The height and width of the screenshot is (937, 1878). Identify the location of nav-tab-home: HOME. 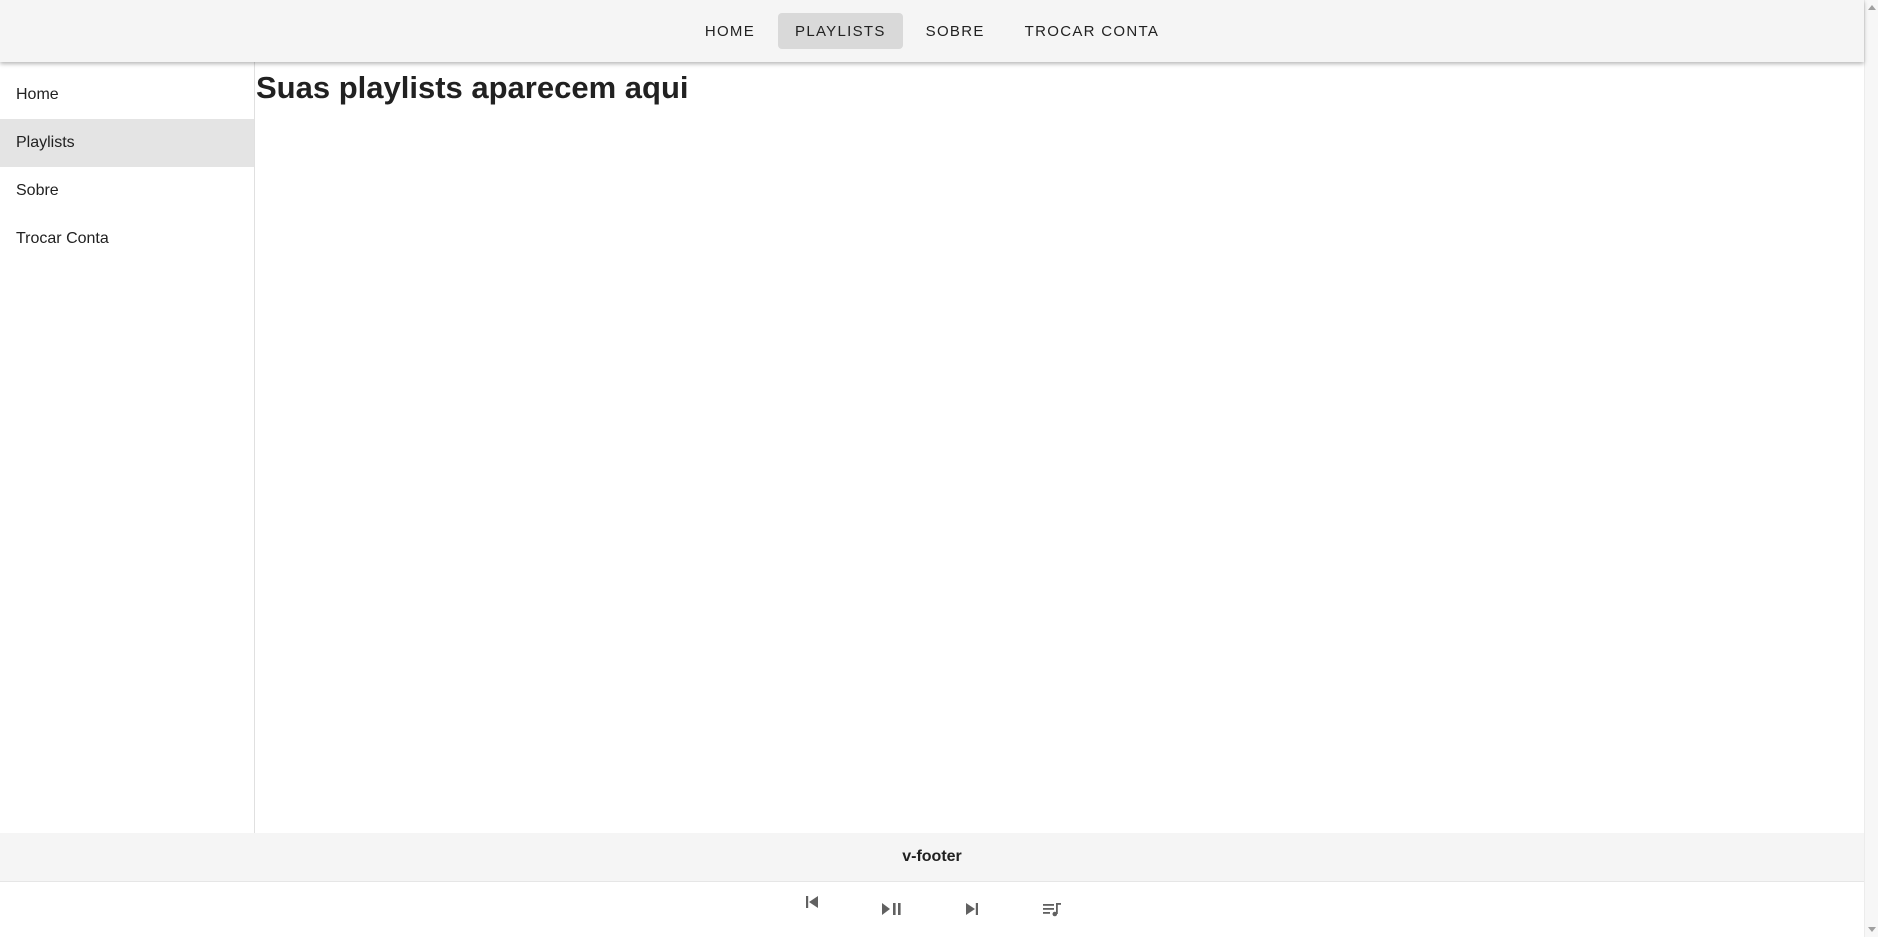
(730, 31).